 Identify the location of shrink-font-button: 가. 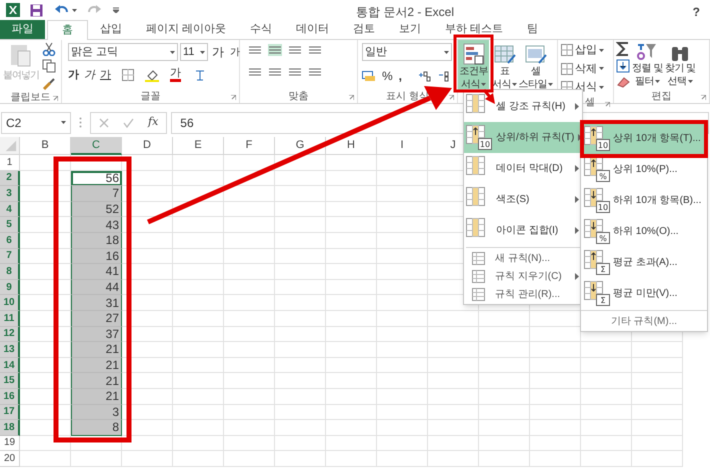
(235, 52).